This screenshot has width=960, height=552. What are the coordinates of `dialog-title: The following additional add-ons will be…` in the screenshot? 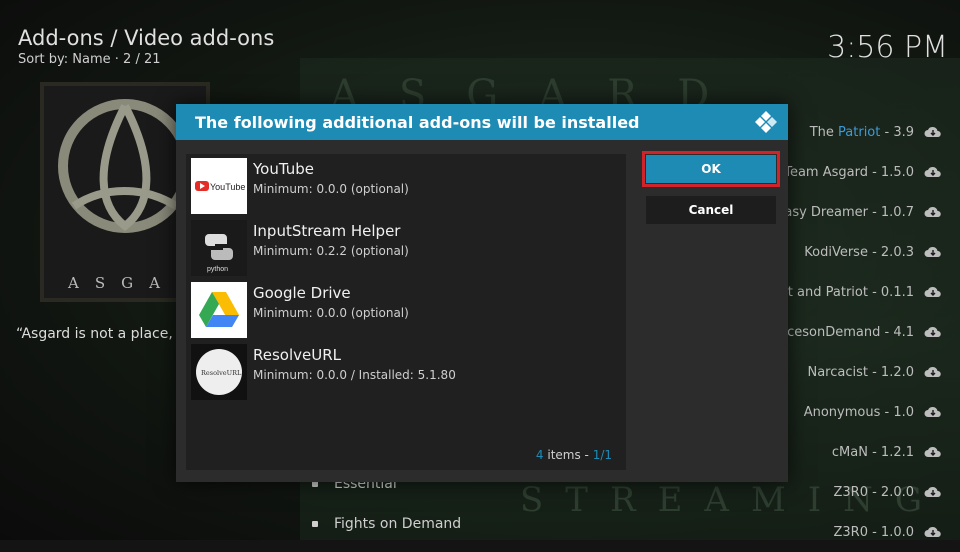 It's located at (417, 122).